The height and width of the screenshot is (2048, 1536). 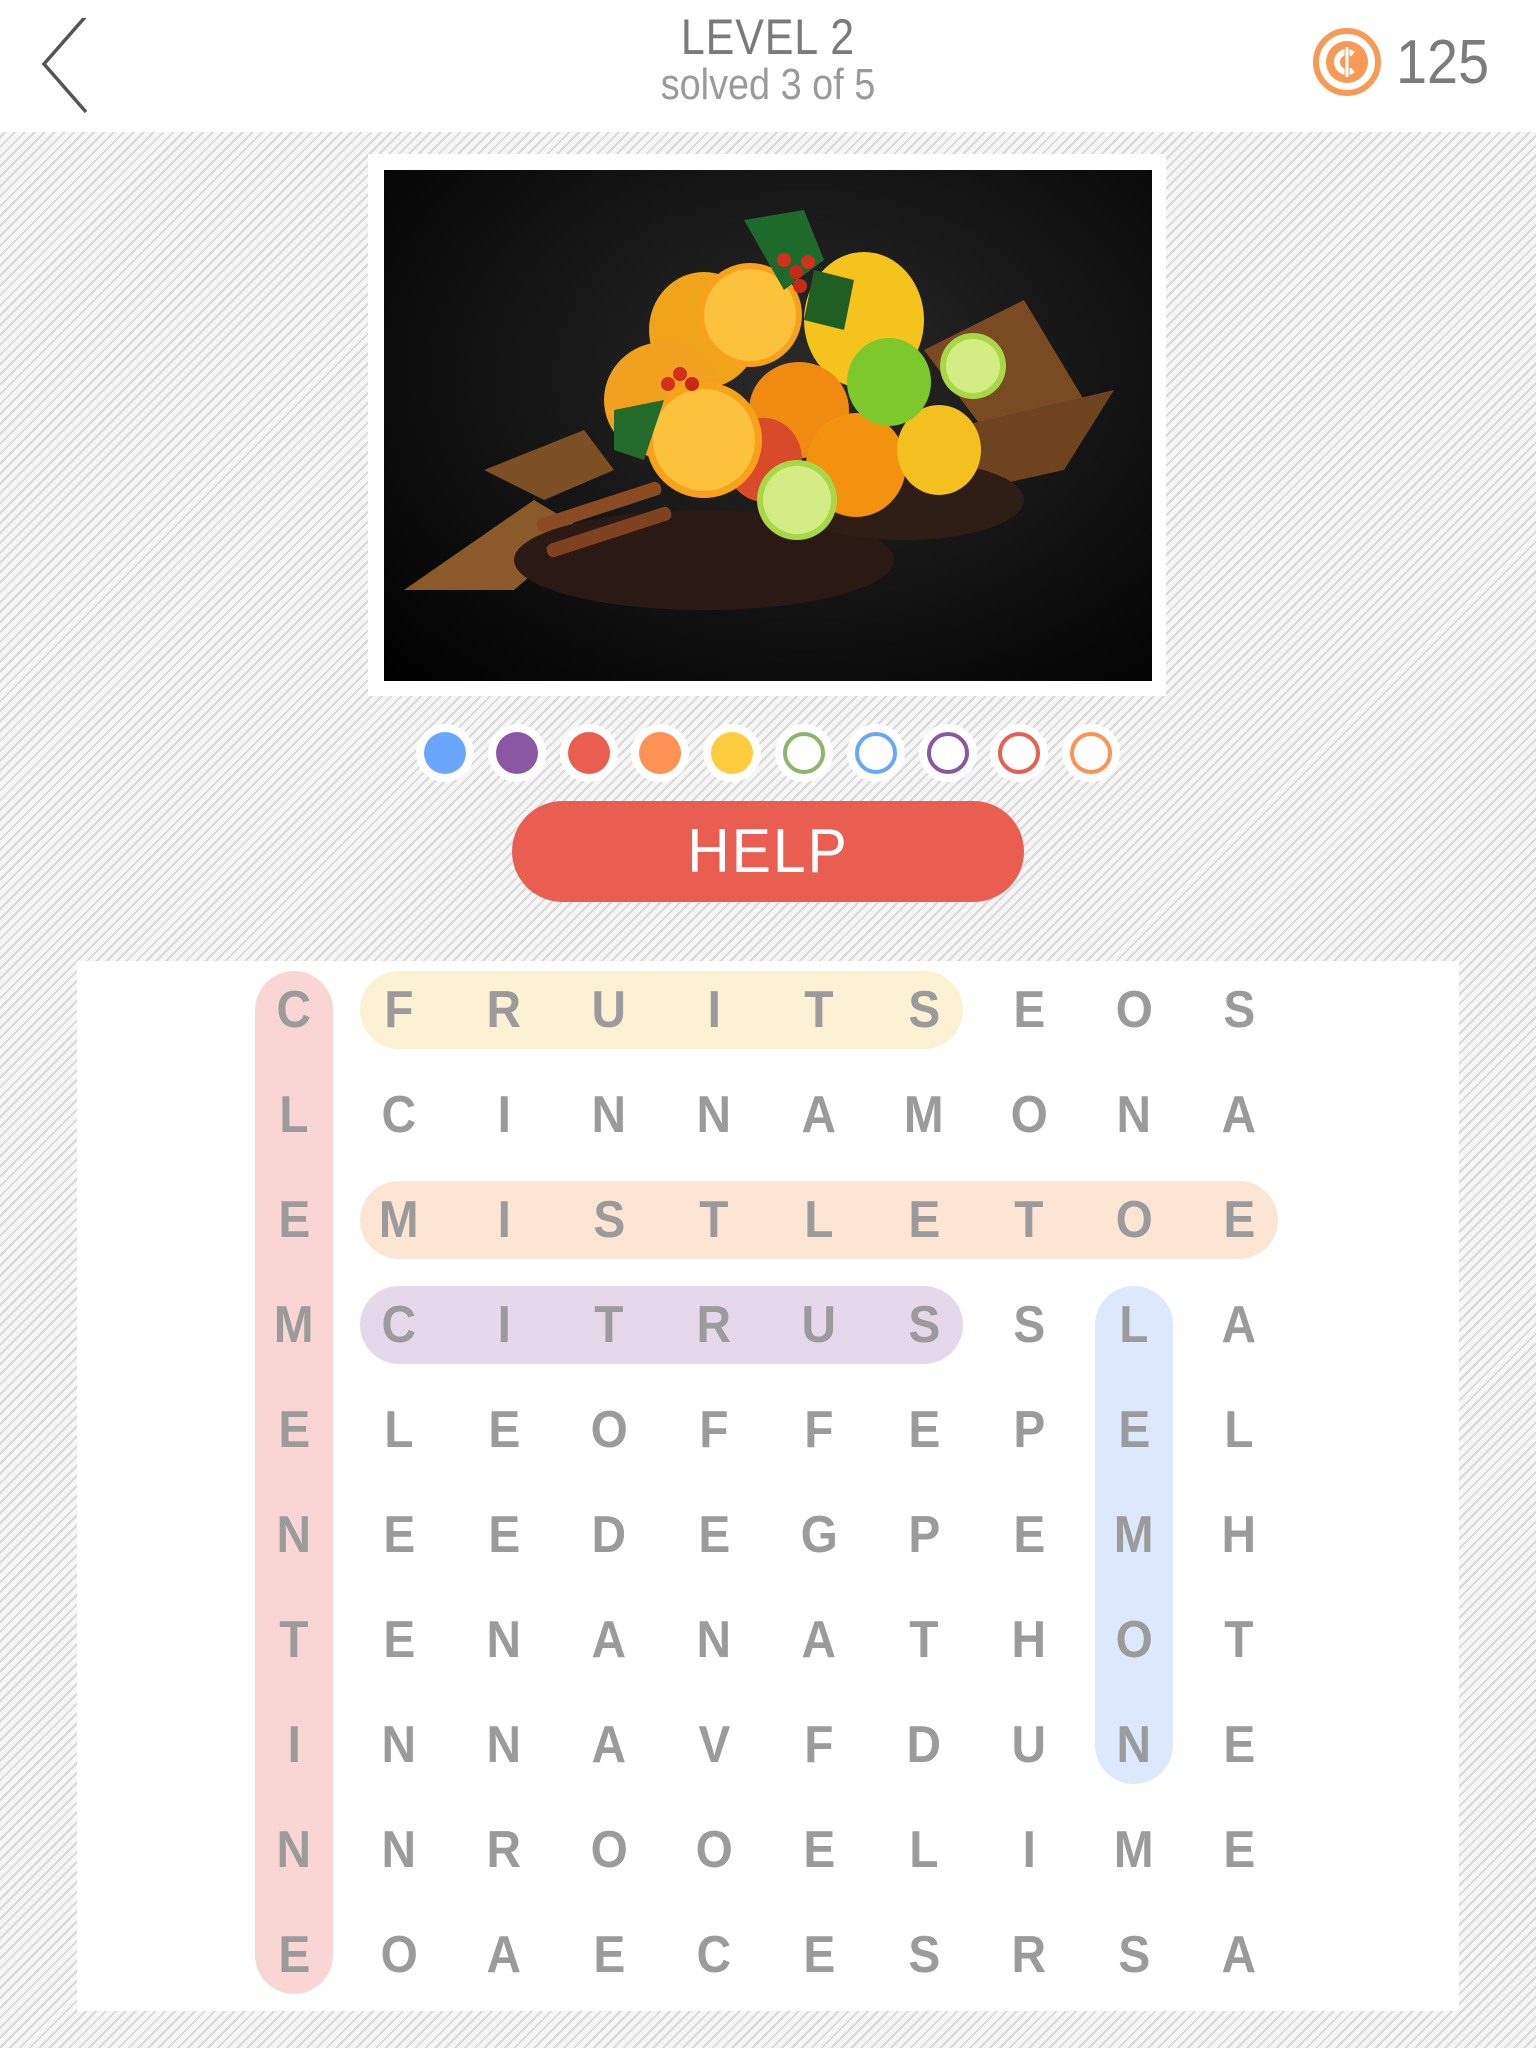 What do you see at coordinates (819, 1535) in the screenshot?
I see `grid-cell: G` at bounding box center [819, 1535].